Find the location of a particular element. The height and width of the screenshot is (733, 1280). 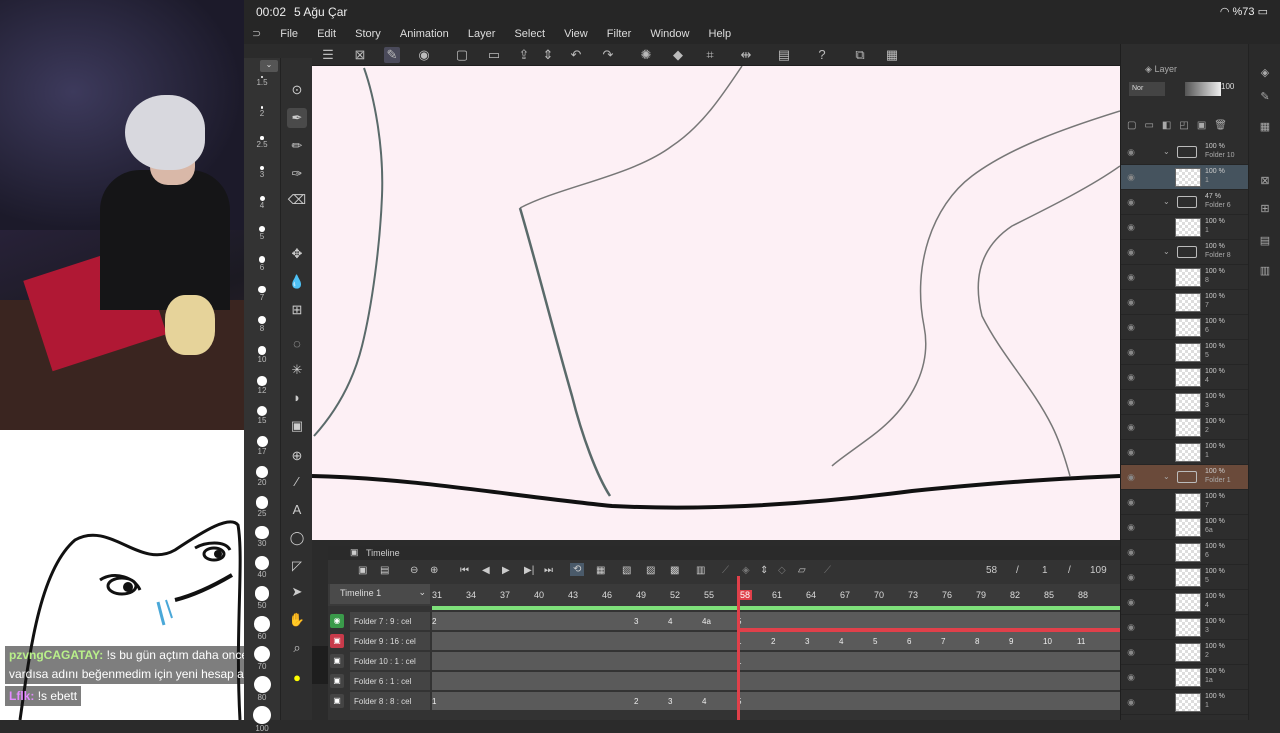

undo-icon: ↶ is located at coordinates (576, 55).